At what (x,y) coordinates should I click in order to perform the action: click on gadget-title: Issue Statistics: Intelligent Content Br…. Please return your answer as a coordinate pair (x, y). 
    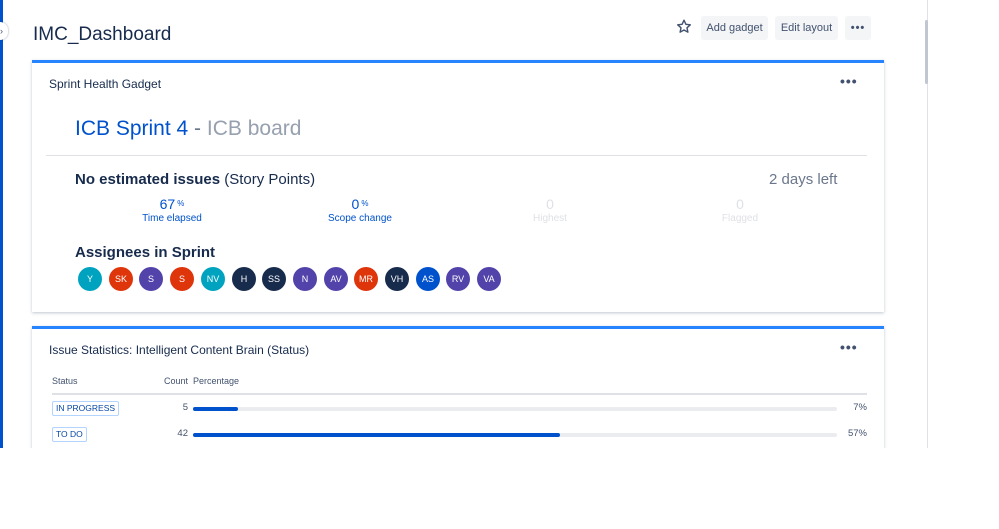
    Looking at the image, I should click on (179, 350).